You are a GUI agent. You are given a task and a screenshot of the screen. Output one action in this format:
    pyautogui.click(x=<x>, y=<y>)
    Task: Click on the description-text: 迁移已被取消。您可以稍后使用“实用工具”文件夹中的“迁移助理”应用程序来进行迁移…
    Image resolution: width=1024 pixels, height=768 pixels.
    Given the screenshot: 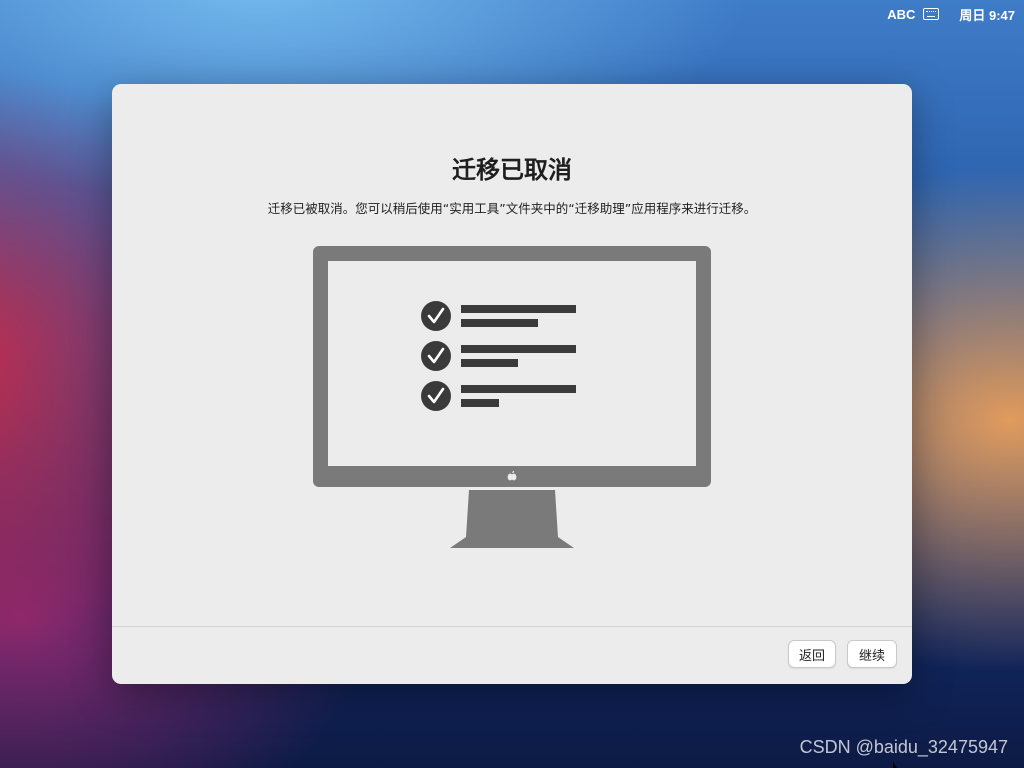 What is the action you would take?
    pyautogui.click(x=512, y=208)
    